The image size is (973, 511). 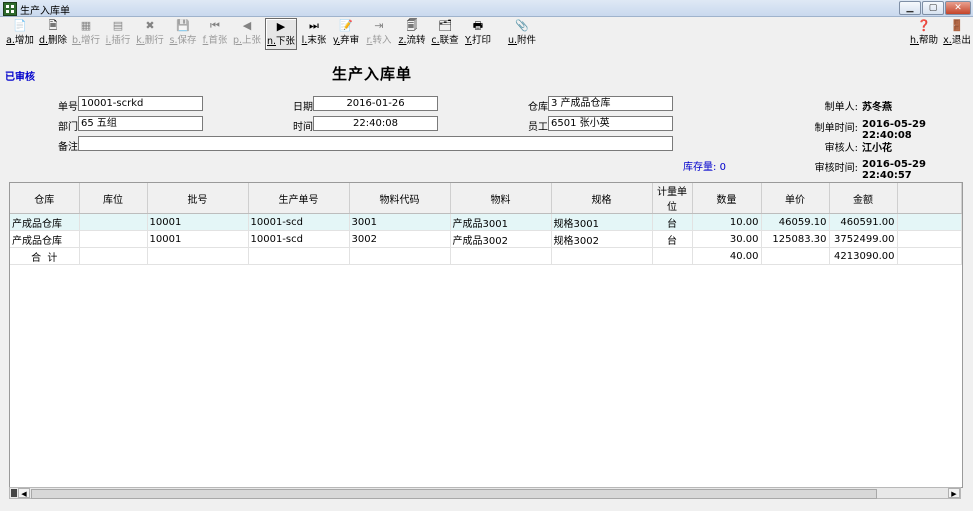 I want to click on remark-label: 备注, so click(x=68, y=147).